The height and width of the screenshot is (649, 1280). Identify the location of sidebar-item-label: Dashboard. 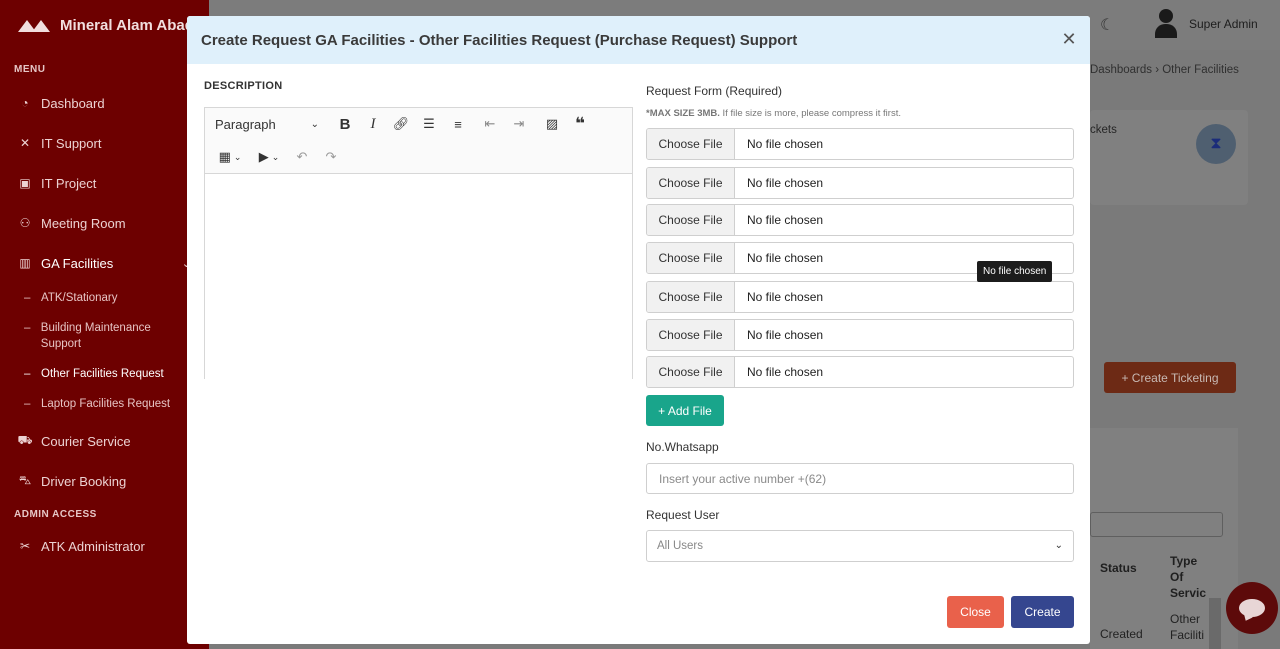
(73, 103).